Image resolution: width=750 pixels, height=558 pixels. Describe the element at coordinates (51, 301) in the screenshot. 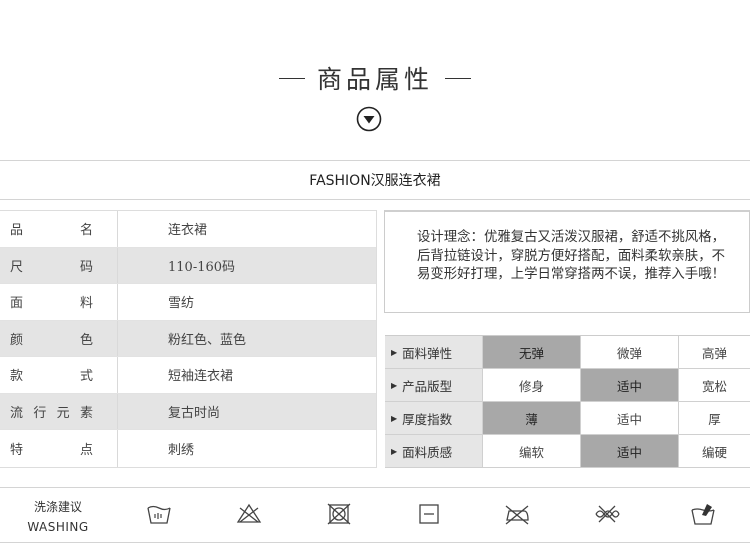

I see `spec-key-chars: 面料` at that location.